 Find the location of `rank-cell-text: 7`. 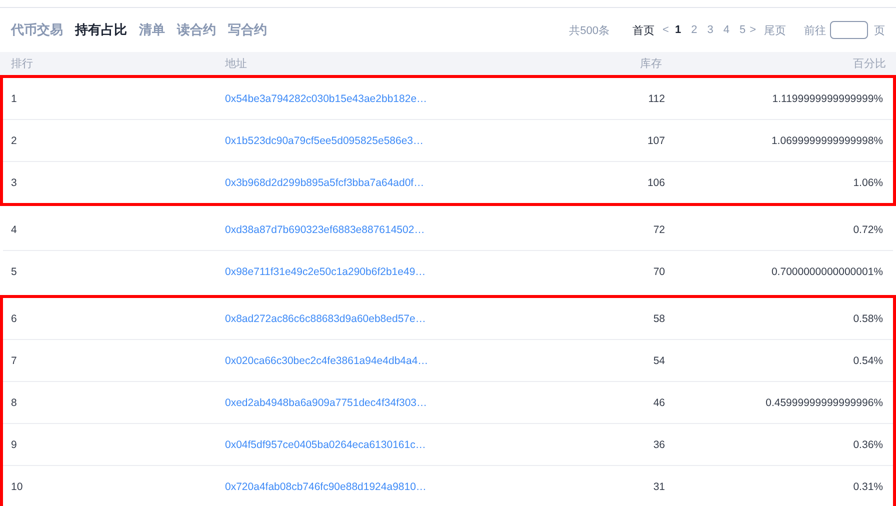

rank-cell-text: 7 is located at coordinates (13, 360).